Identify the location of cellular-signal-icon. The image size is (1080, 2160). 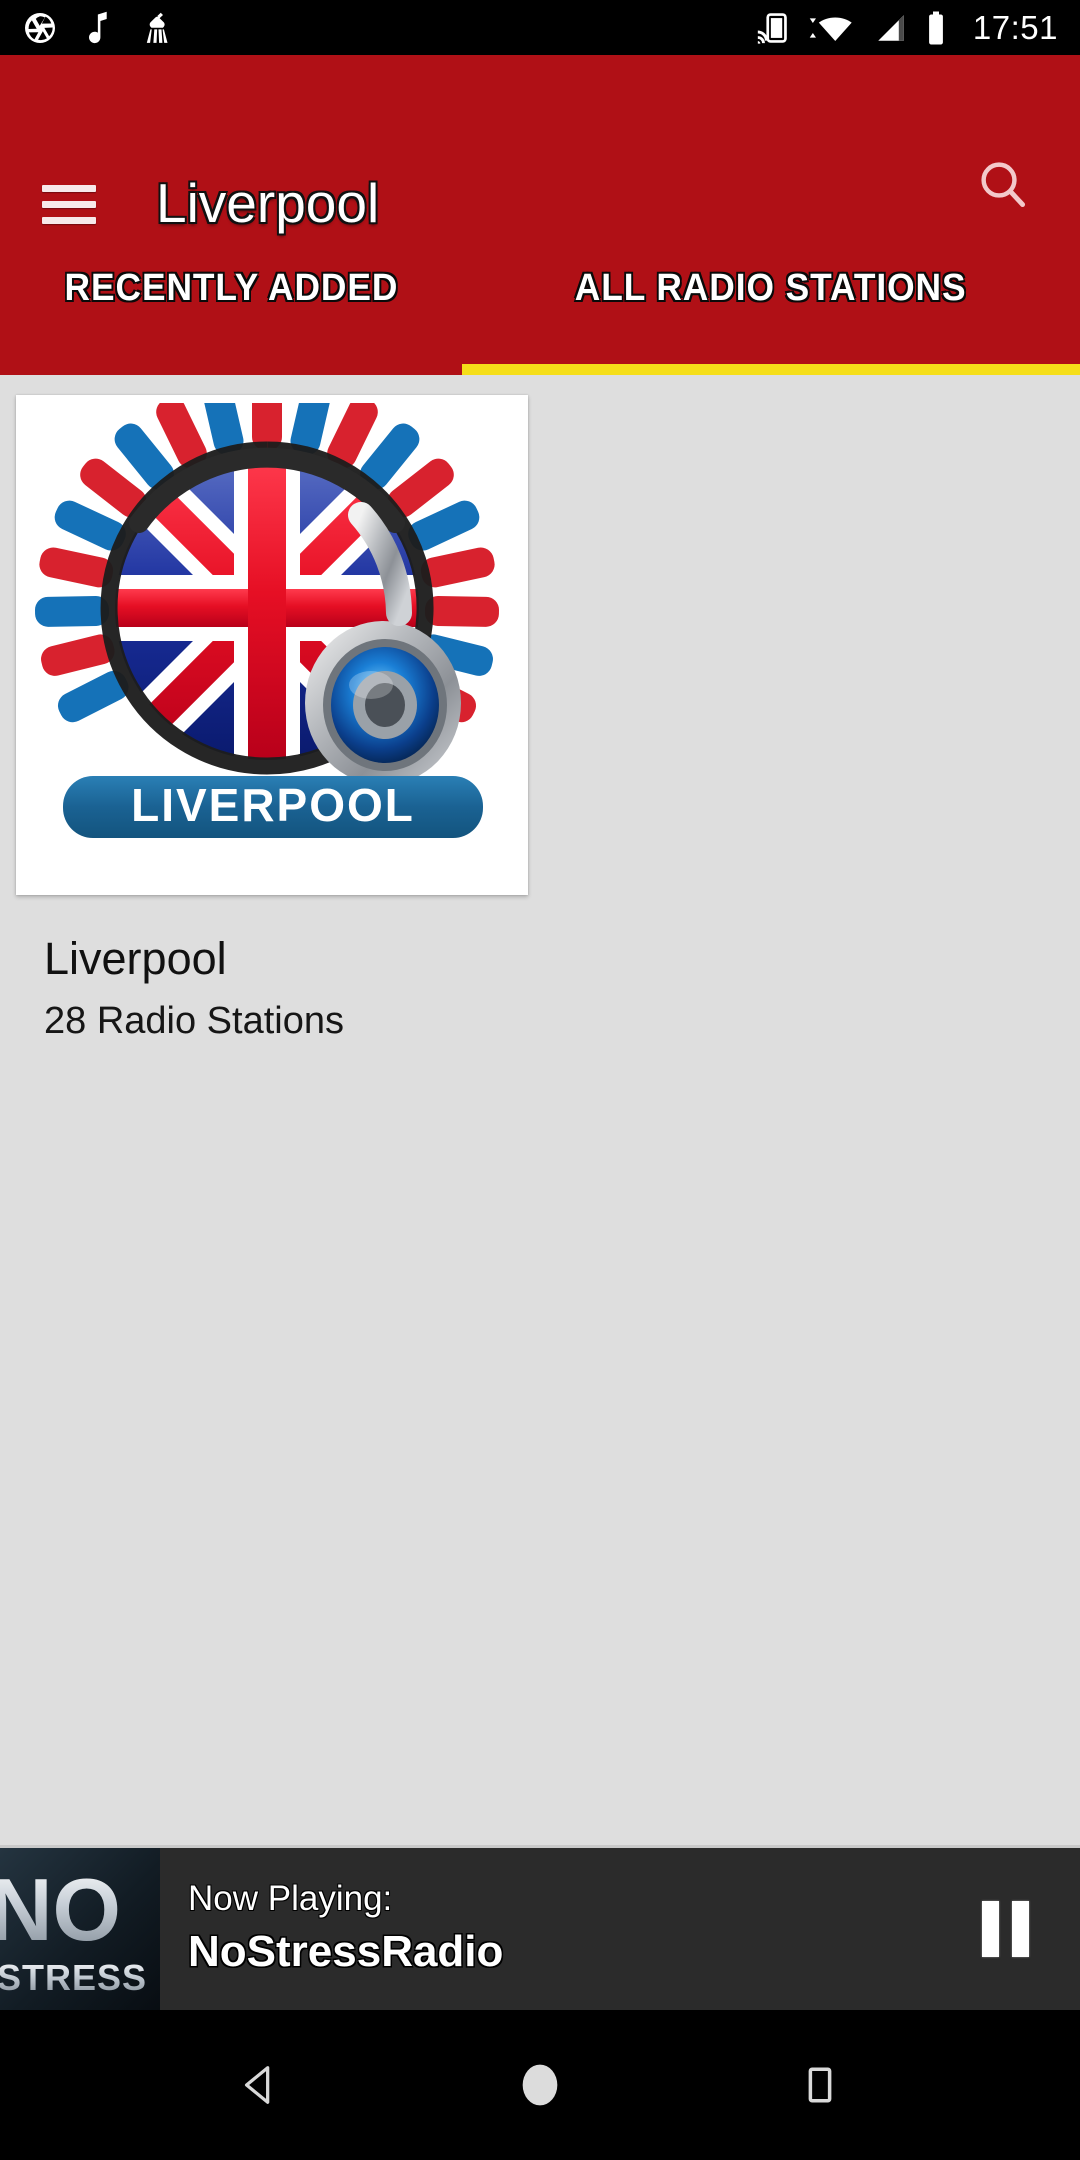
(891, 27).